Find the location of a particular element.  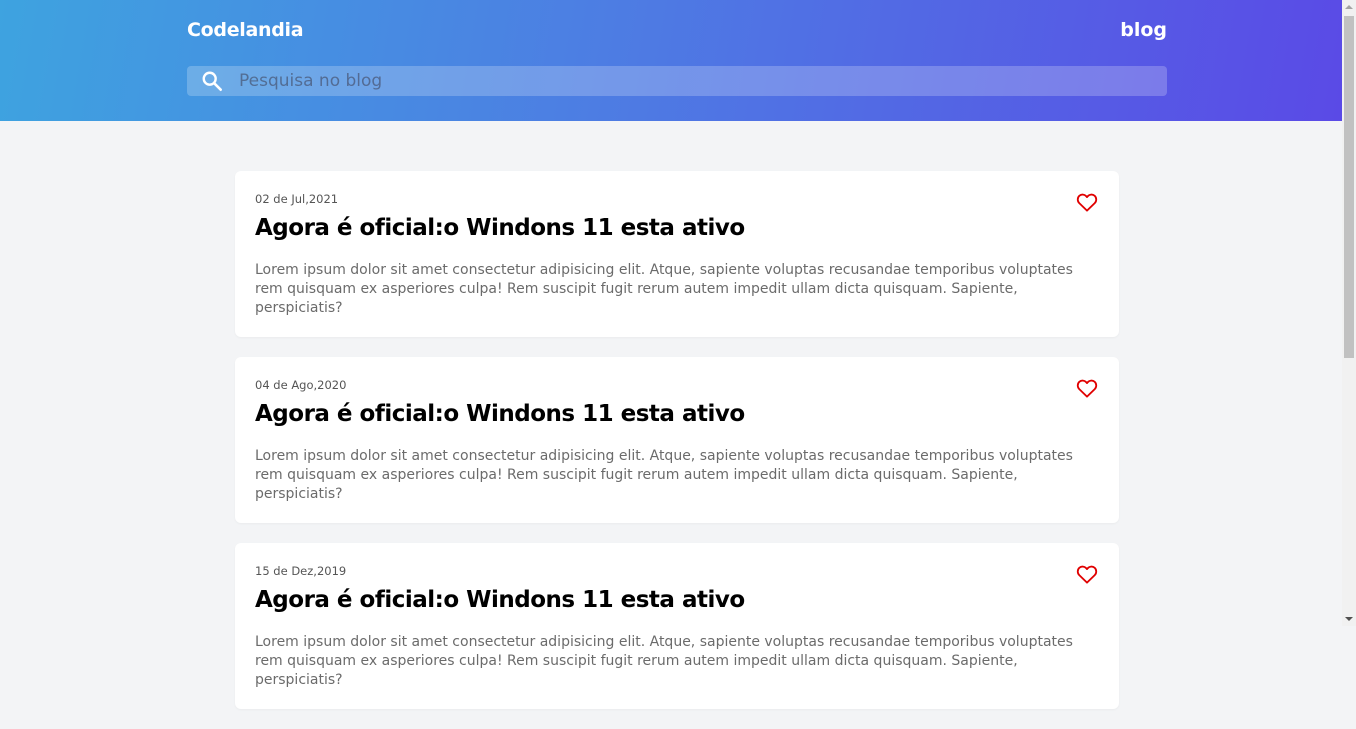

nav-link-blog: blog is located at coordinates (1143, 30).